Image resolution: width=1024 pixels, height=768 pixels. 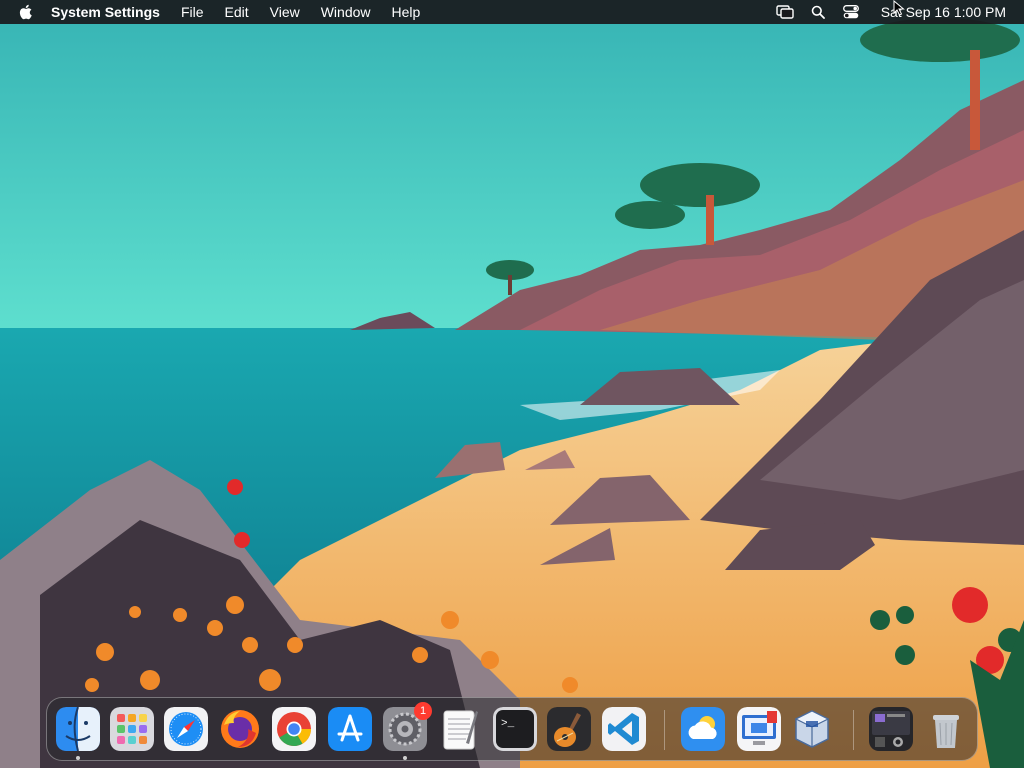 I want to click on system-settings-running-indicator, so click(x=405, y=758).